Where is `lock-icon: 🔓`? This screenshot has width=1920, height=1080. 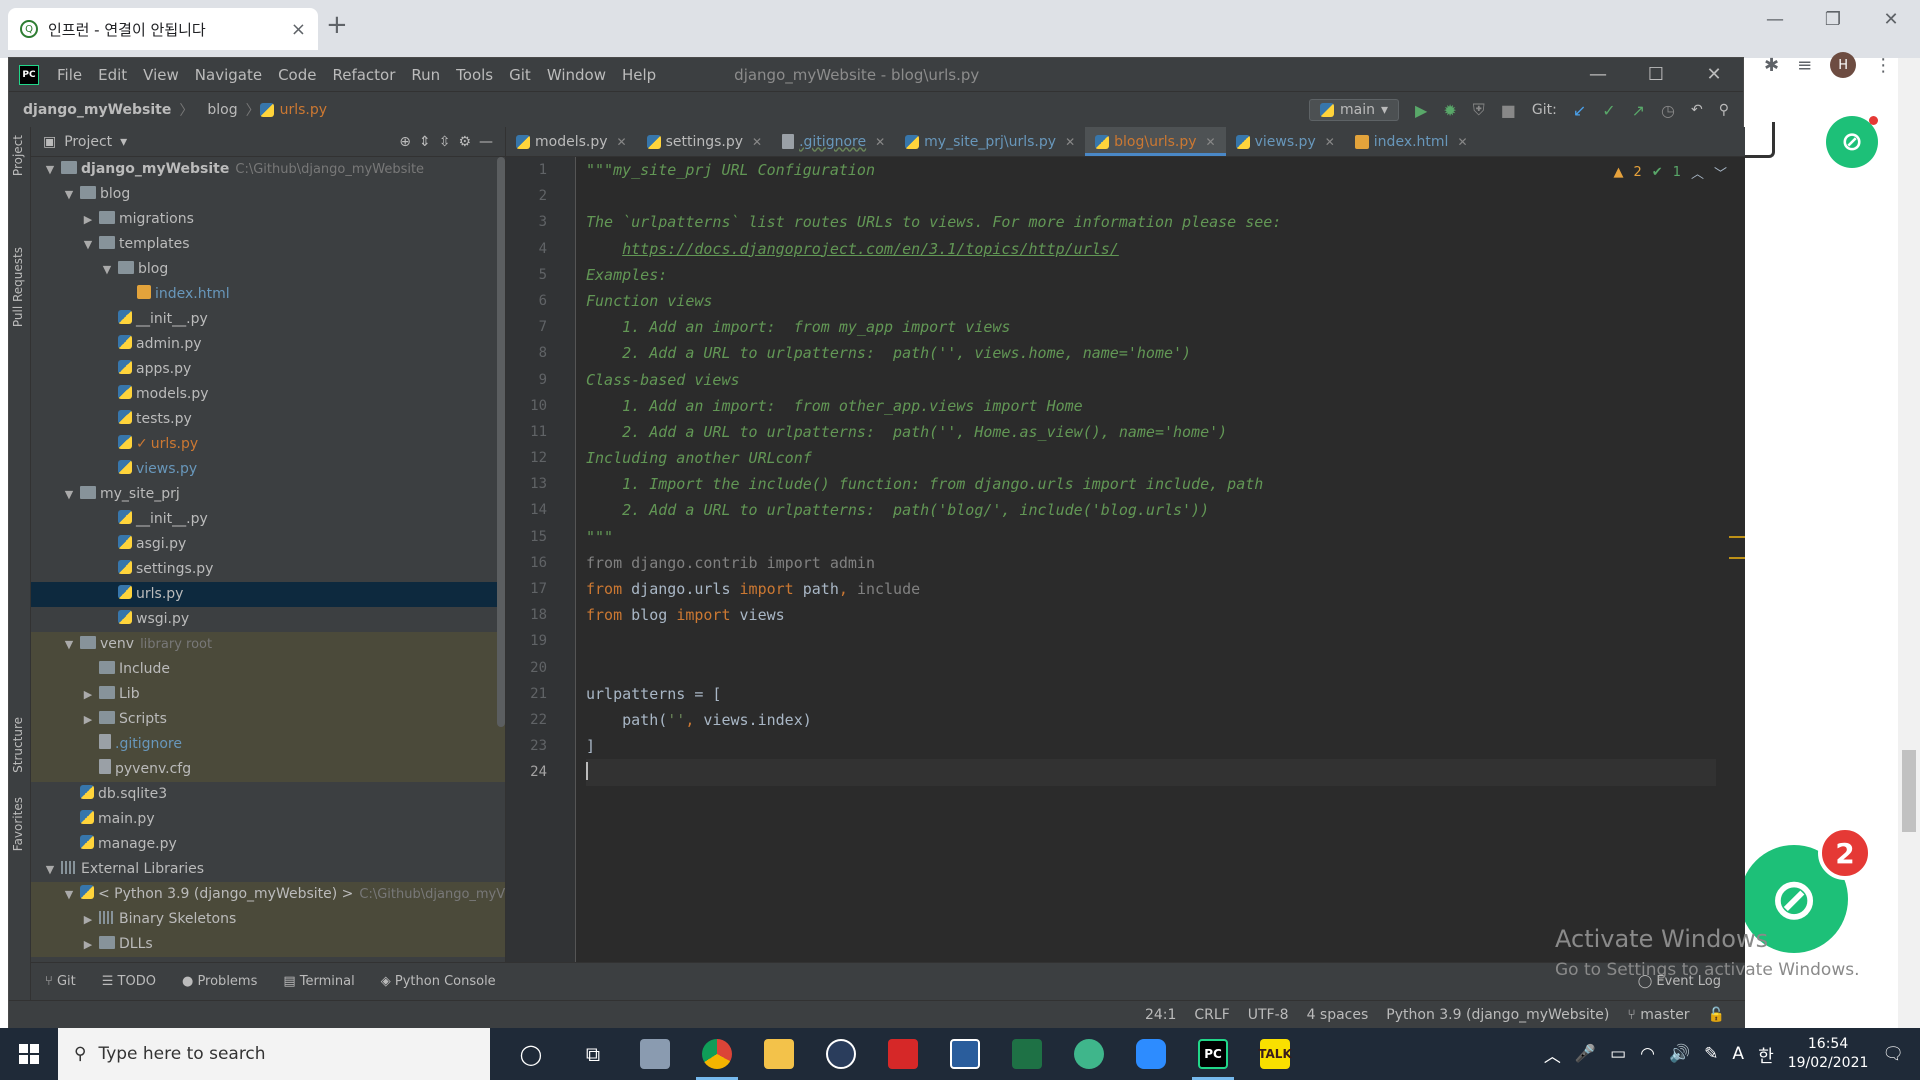 lock-icon: 🔓 is located at coordinates (1716, 1015).